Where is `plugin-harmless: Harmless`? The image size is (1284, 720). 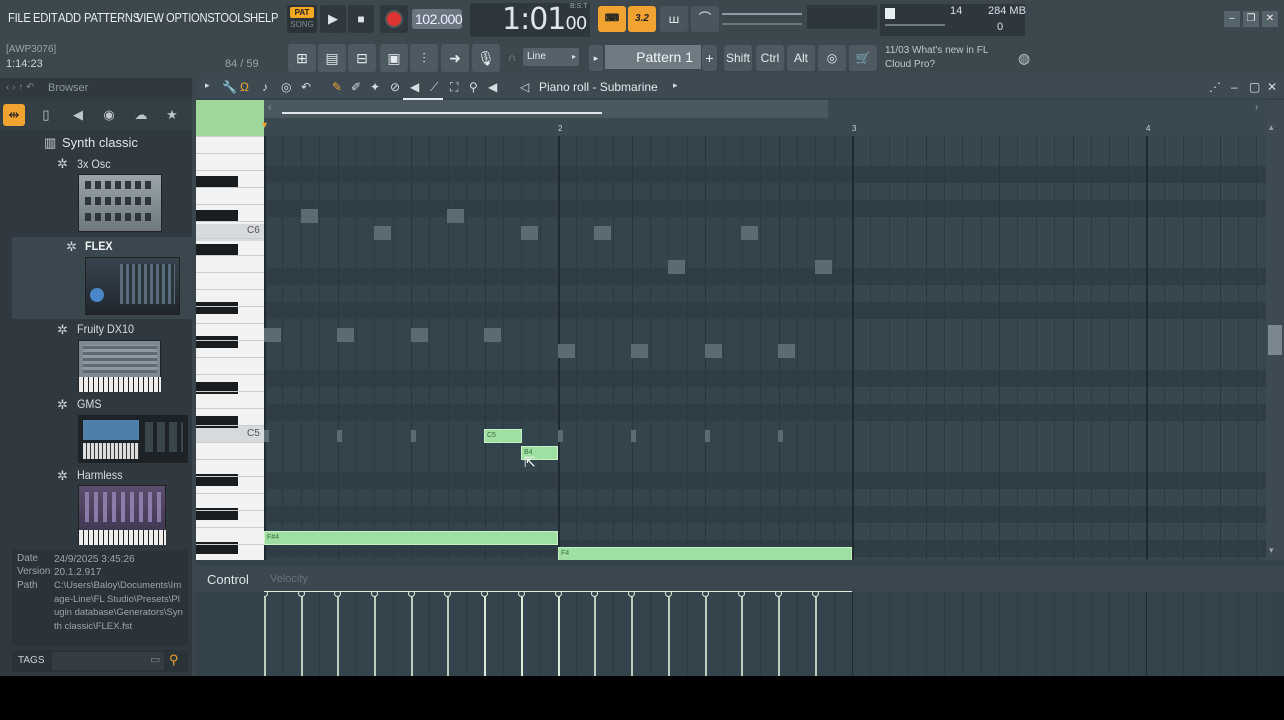 plugin-harmless: Harmless is located at coordinates (100, 475).